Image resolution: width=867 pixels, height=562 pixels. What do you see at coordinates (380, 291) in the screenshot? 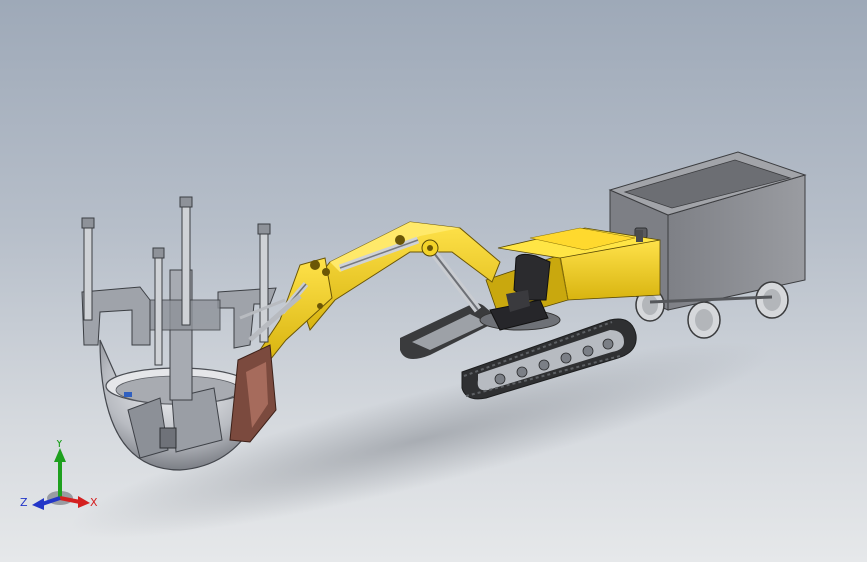
I see `excavator-boom` at bounding box center [380, 291].